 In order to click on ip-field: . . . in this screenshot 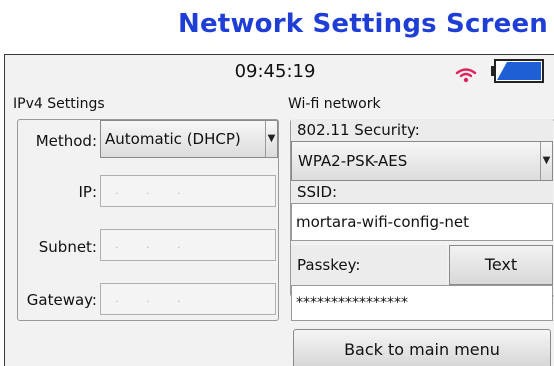, I will do `click(188, 191)`.